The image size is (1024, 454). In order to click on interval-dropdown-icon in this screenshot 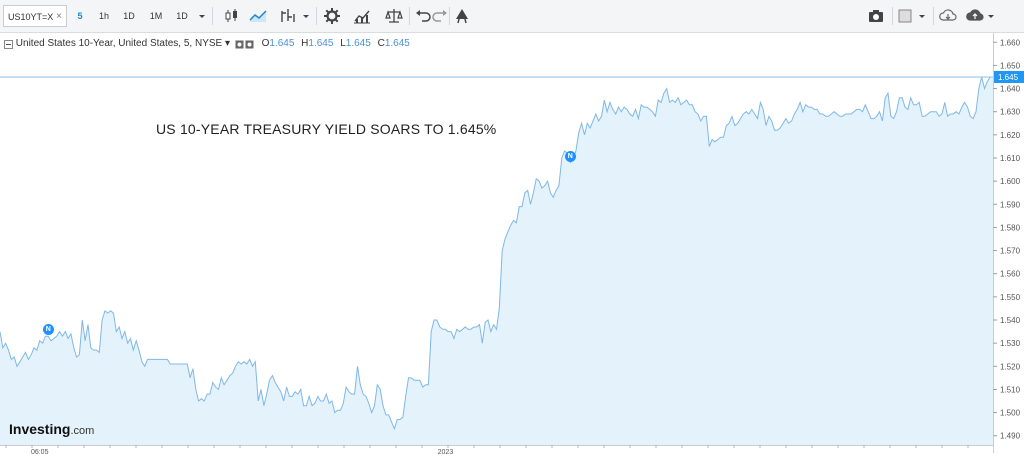, I will do `click(202, 16)`.